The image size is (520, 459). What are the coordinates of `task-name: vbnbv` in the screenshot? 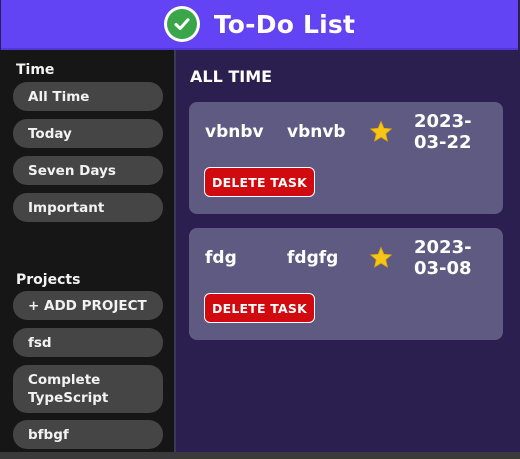 It's located at (234, 132).